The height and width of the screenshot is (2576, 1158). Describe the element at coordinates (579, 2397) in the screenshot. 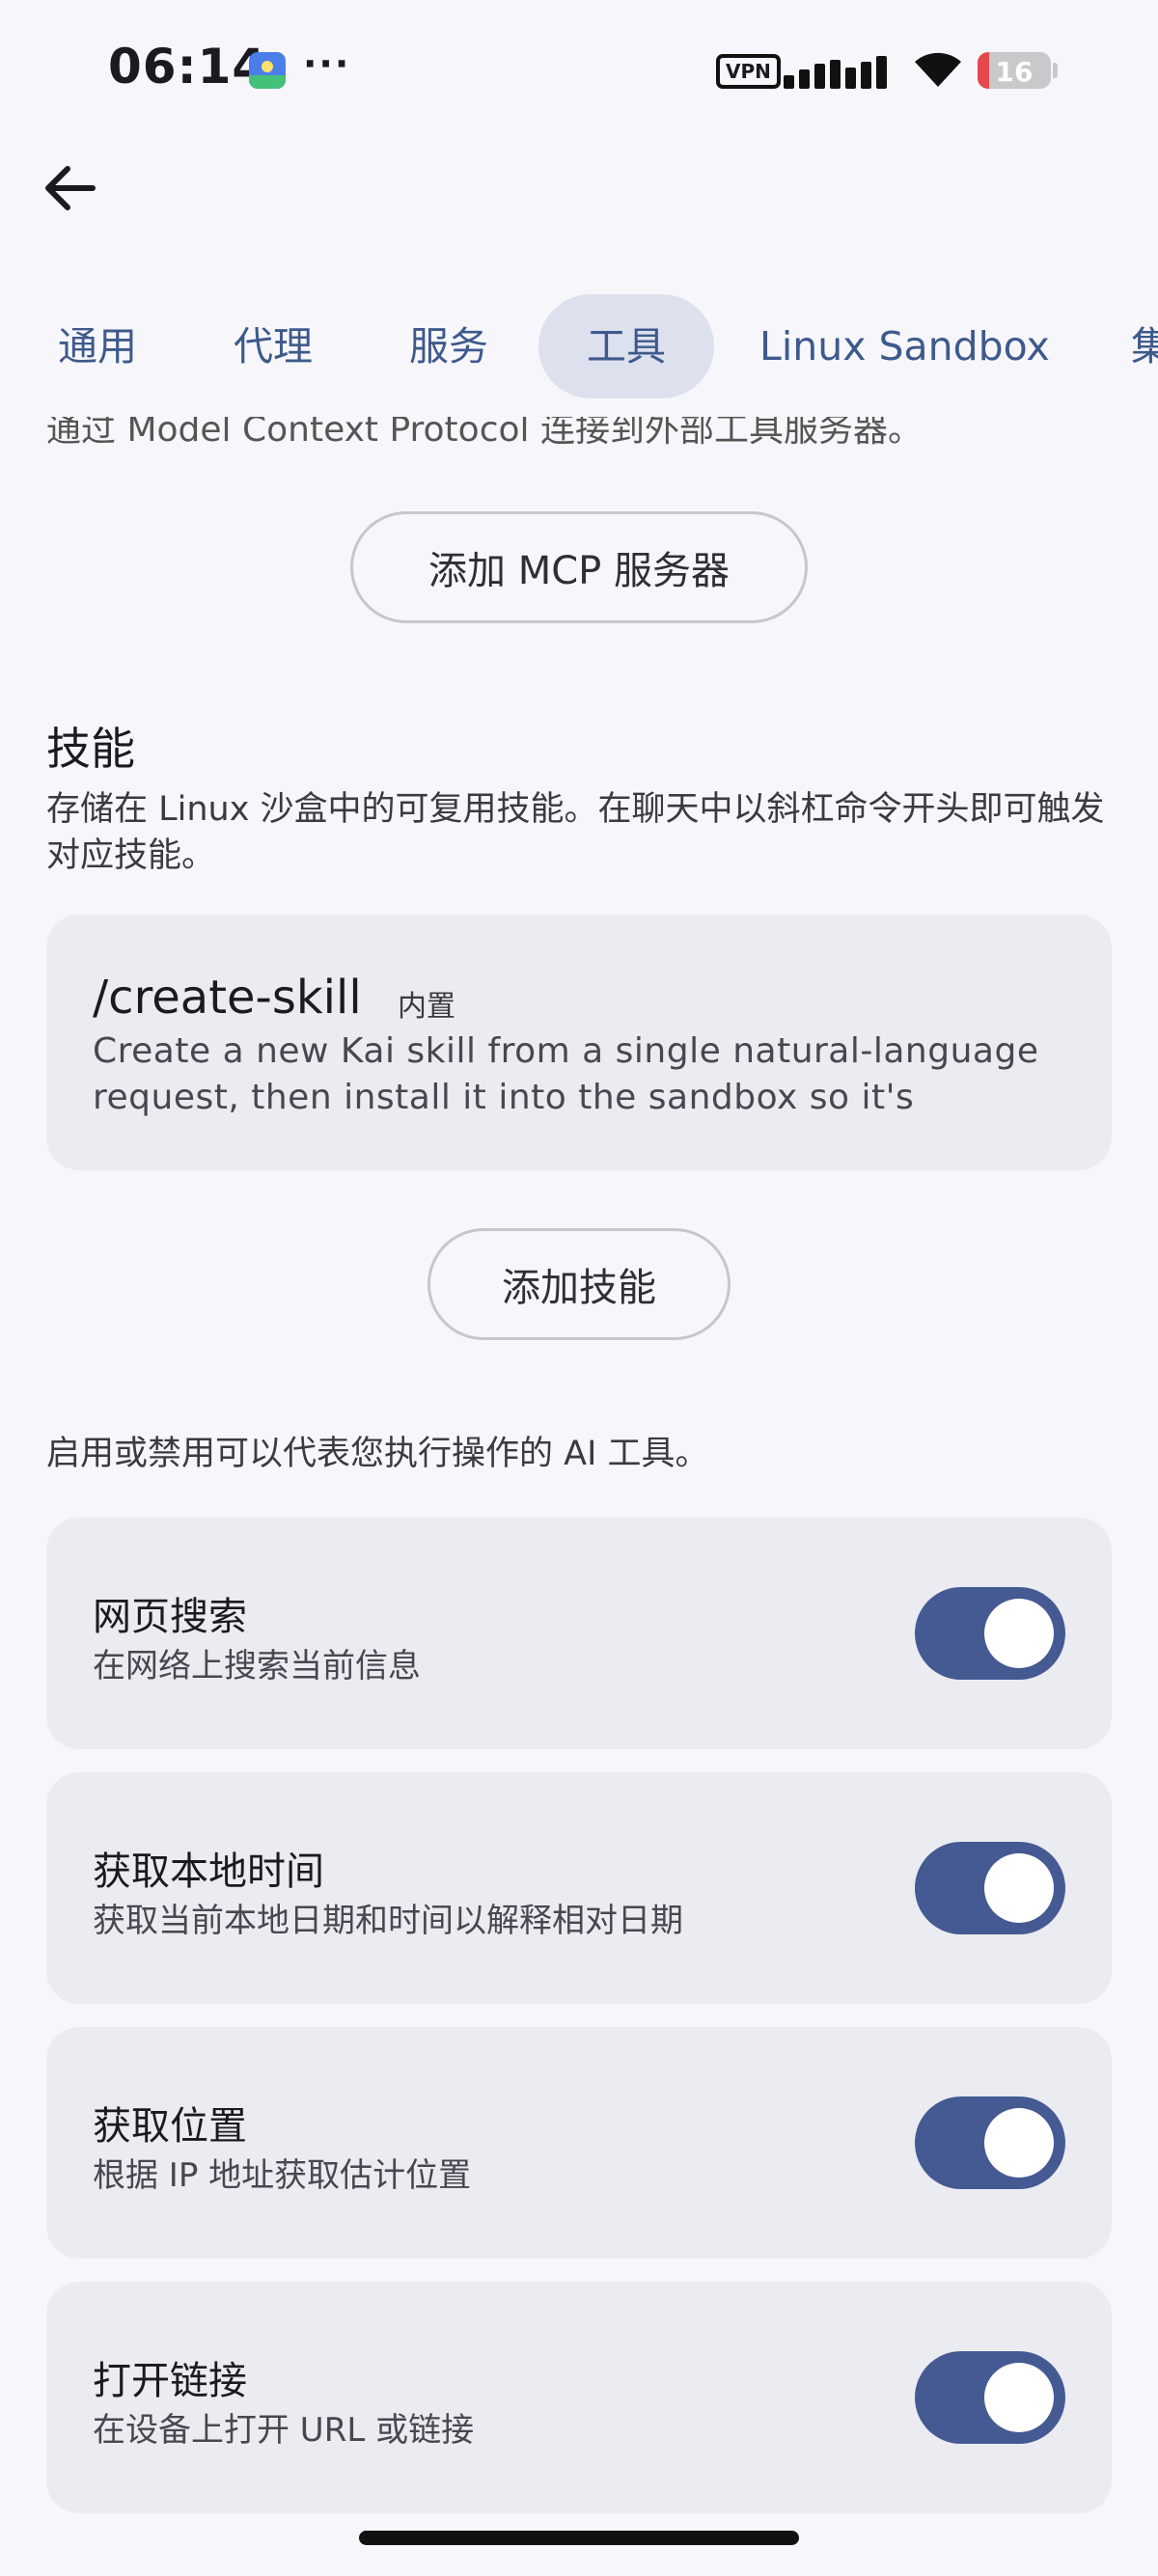

I see `tool-card-open-link: 打开链接 在设备上打开 URL 或链接` at that location.